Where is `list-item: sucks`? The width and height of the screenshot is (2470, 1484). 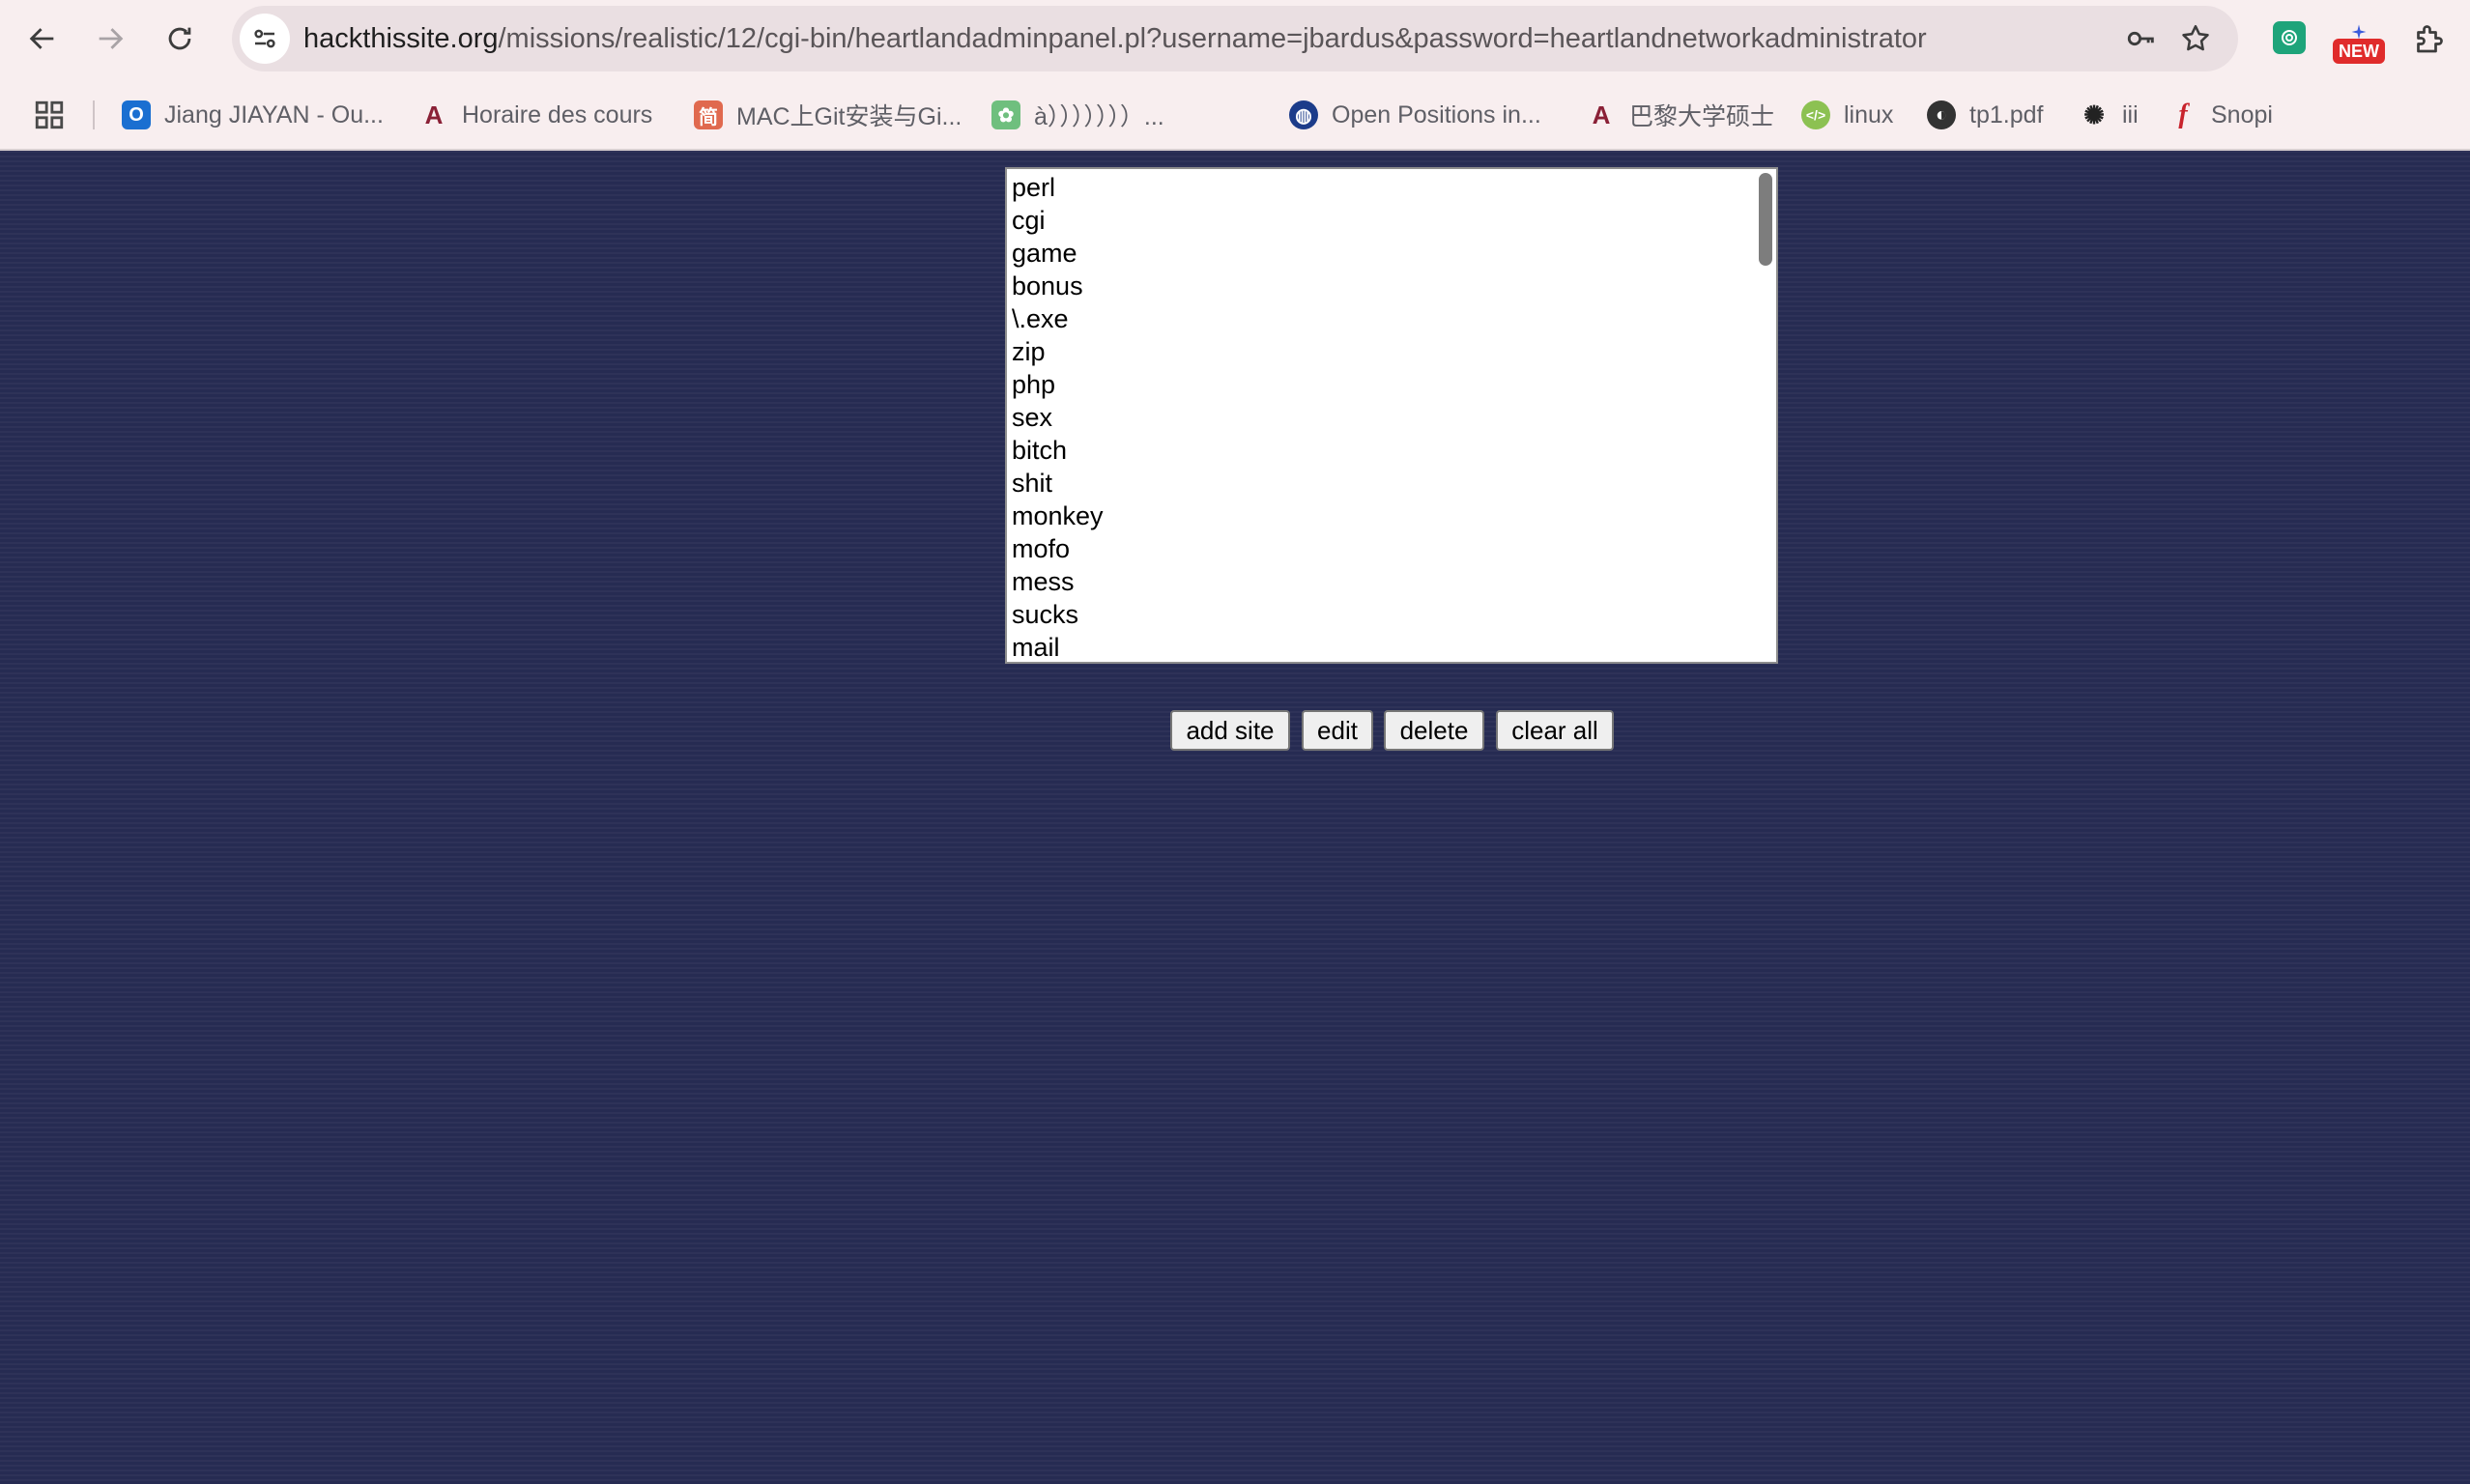
list-item: sucks is located at coordinates (1391, 614).